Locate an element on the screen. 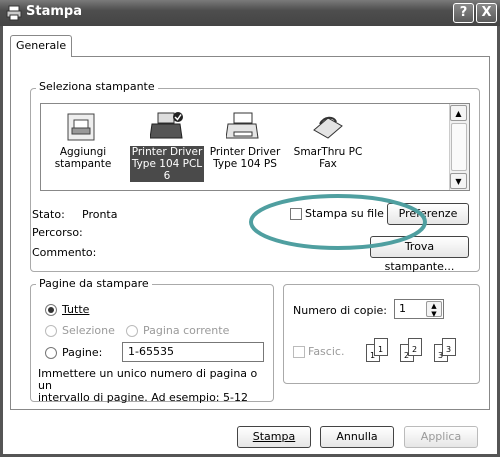 Image resolution: width=500 pixels, height=457 pixels. window-title: Stampa is located at coordinates (54, 11).